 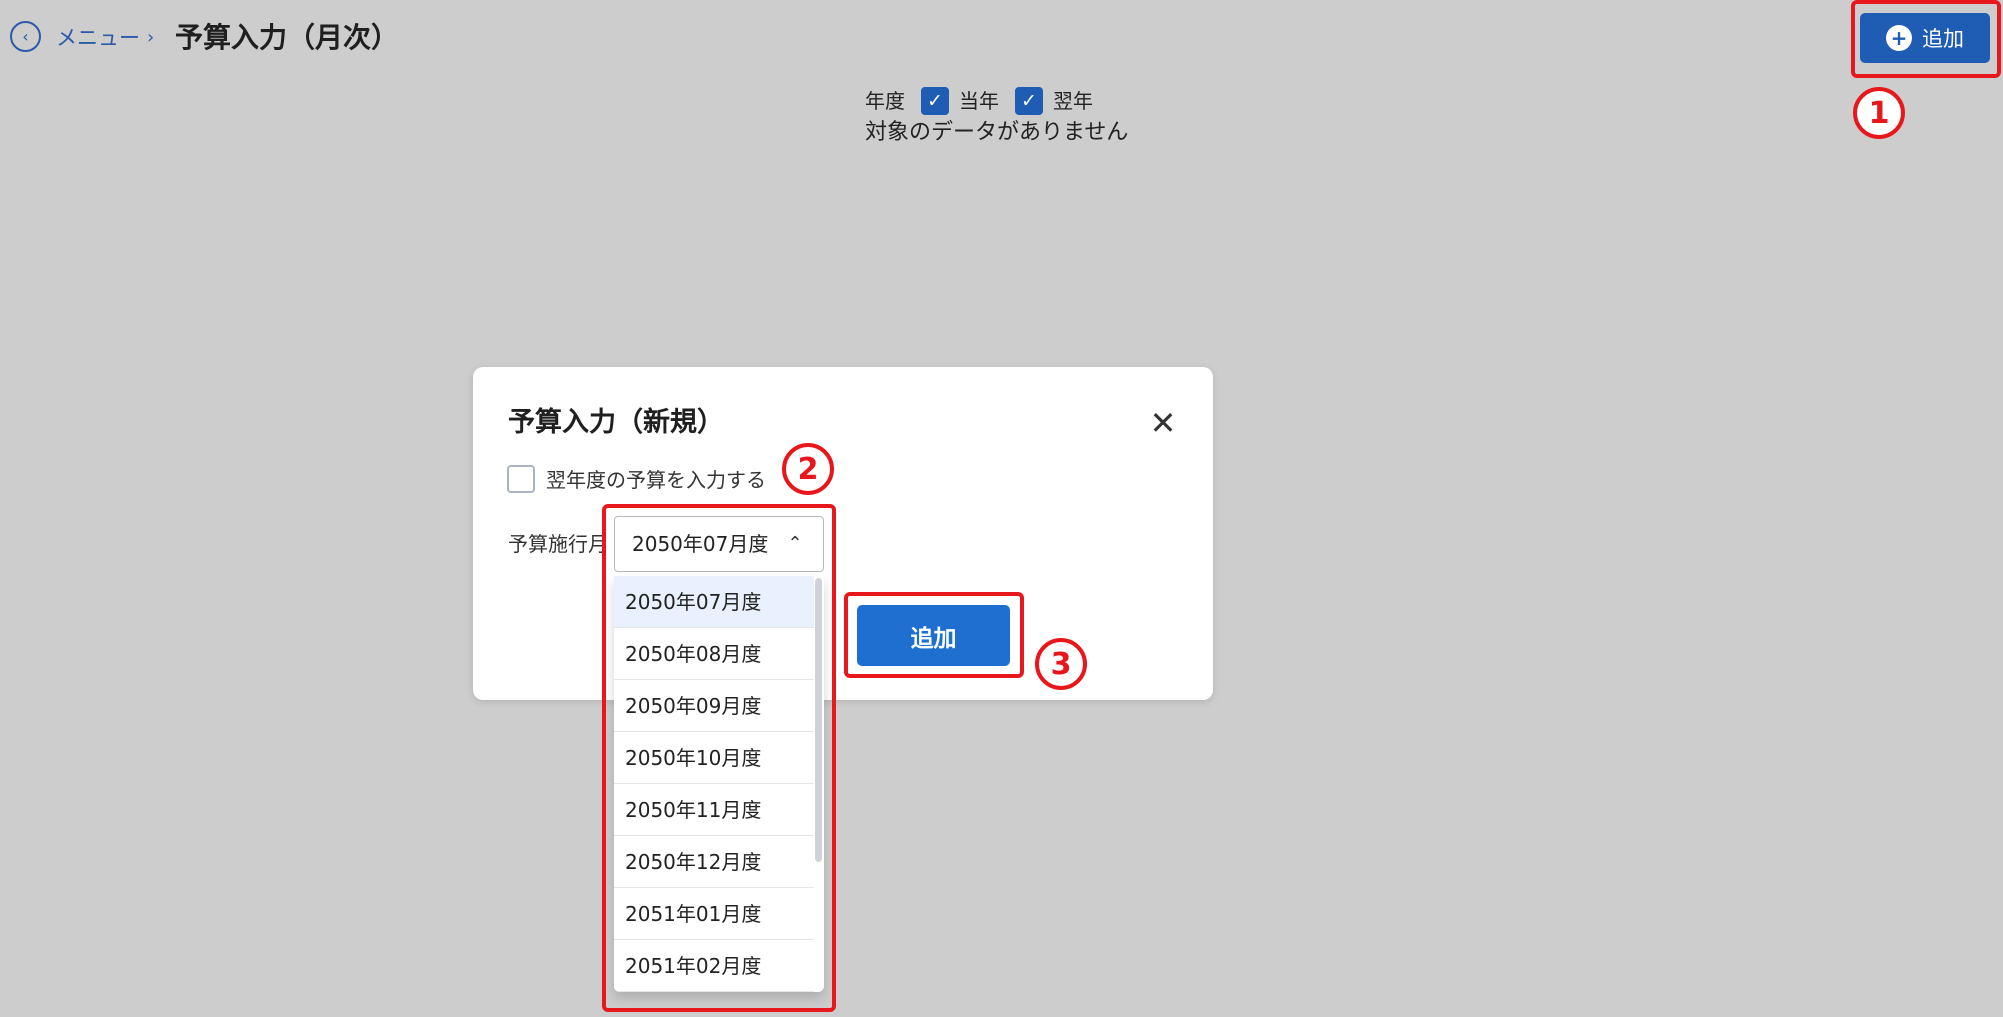 What do you see at coordinates (1061, 664) in the screenshot?
I see `step-number-3: 3` at bounding box center [1061, 664].